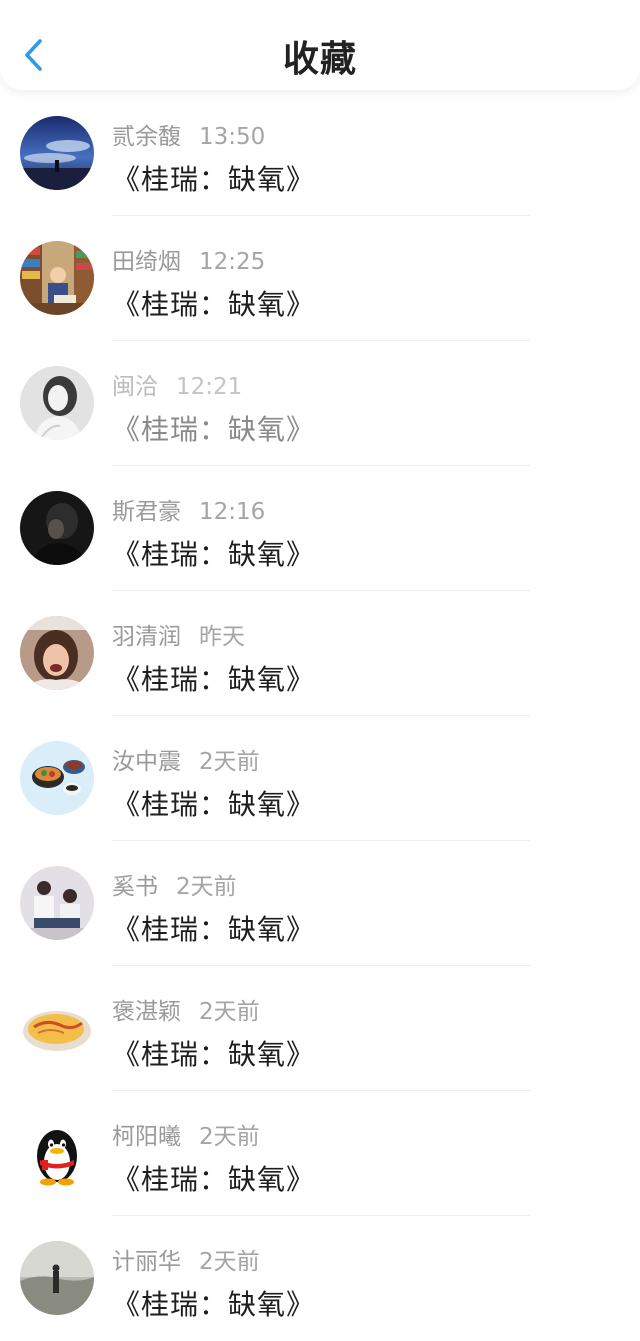 This screenshot has height=1341, width=640. I want to click on header-bar: 收藏, so click(320, 45).